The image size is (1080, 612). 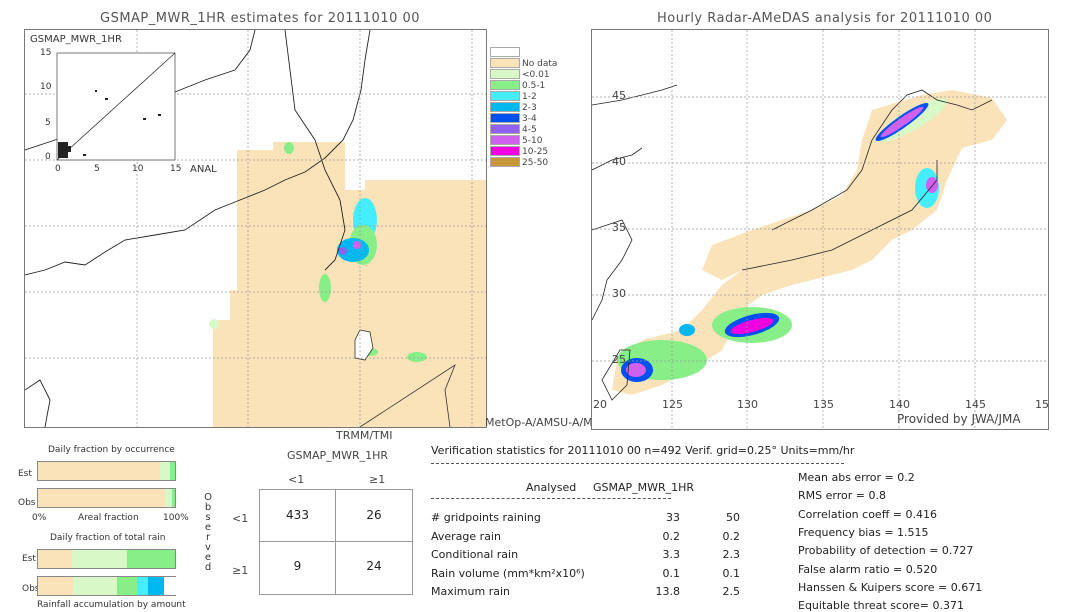 What do you see at coordinates (747, 404) in the screenshot?
I see `lon-tick: 130` at bounding box center [747, 404].